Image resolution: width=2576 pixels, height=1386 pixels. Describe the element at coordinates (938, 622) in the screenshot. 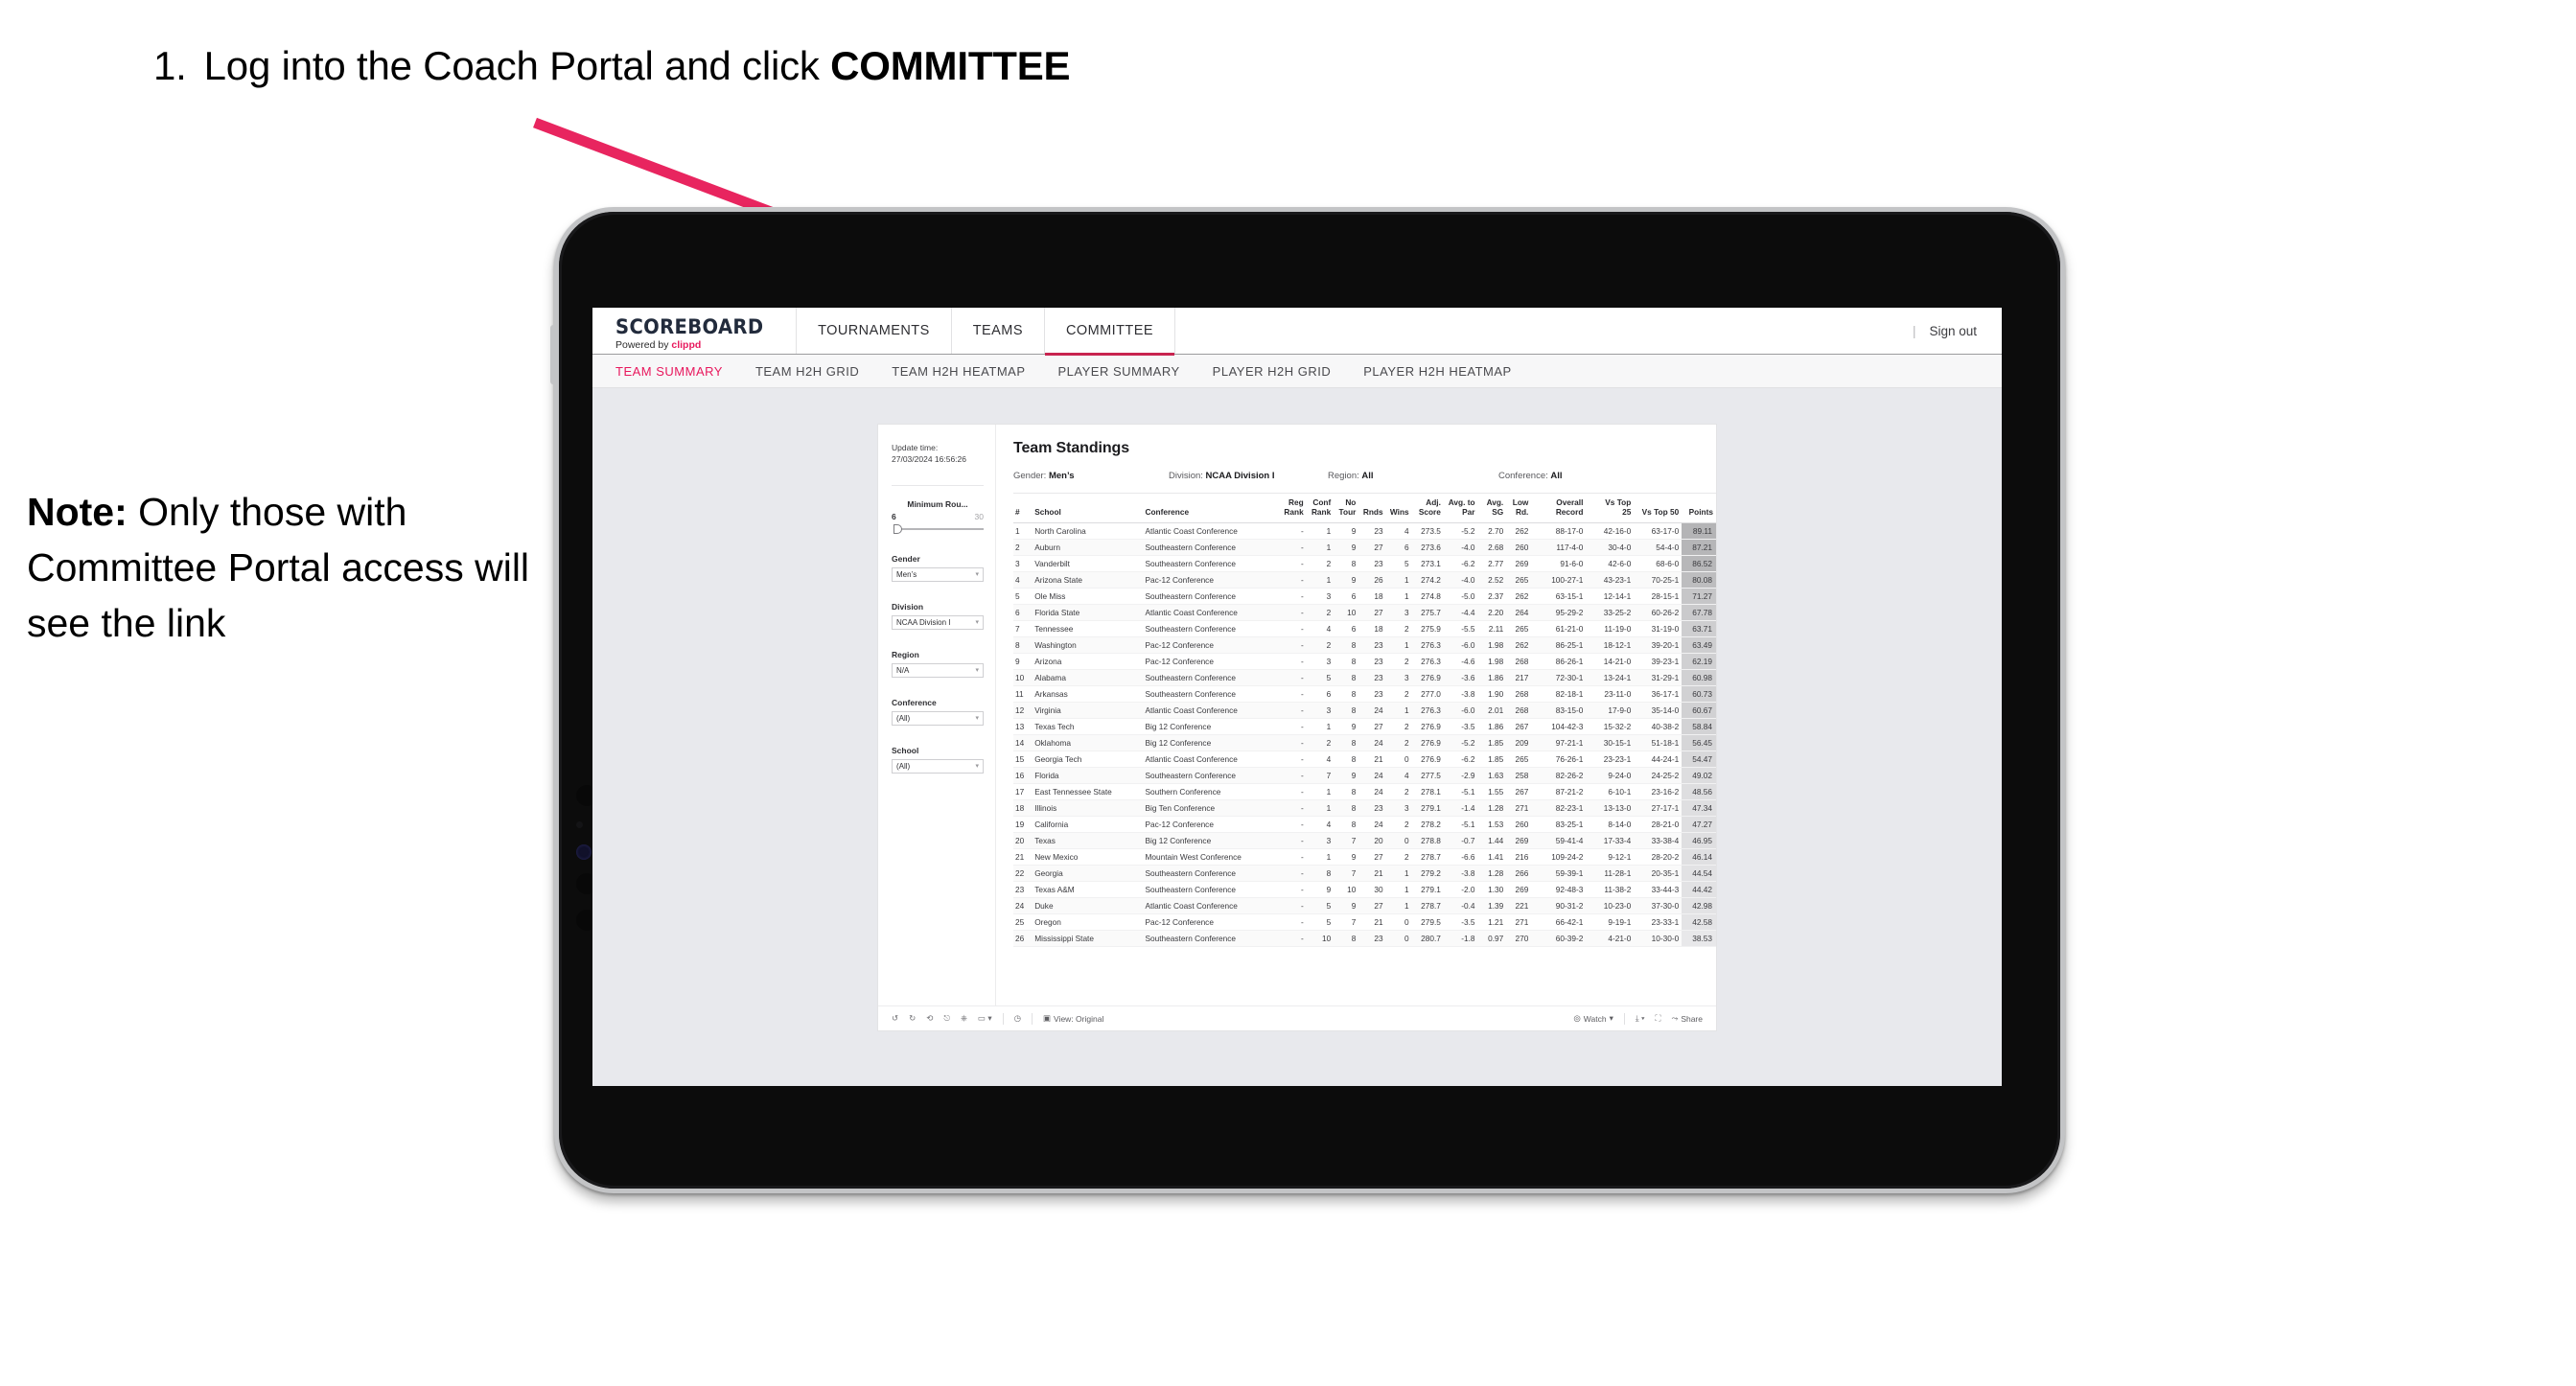

I see `filter-division-select: NCAA Division I ▾` at that location.